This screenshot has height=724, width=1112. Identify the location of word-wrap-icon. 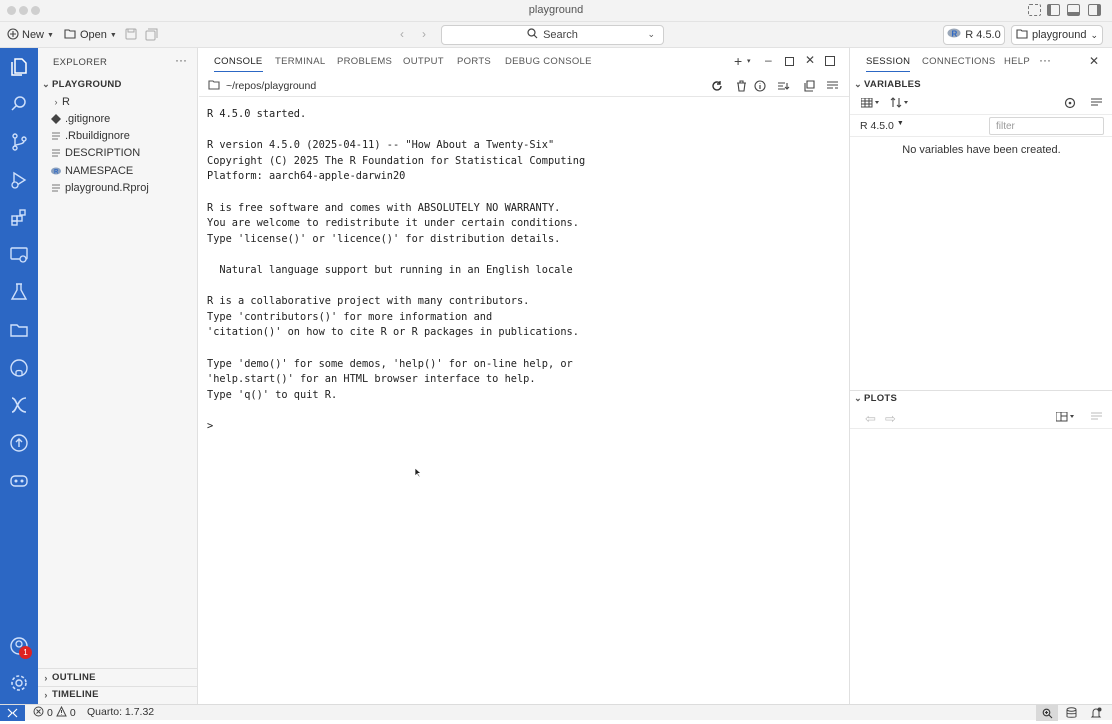
(832, 87).